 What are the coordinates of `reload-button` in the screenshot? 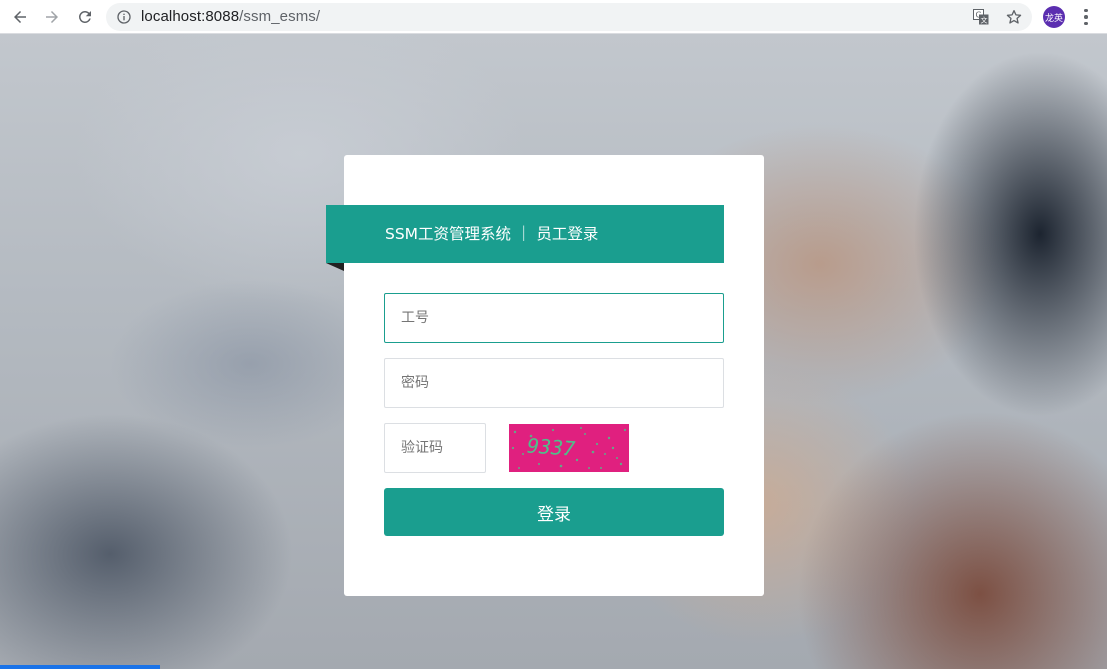 It's located at (85, 17).